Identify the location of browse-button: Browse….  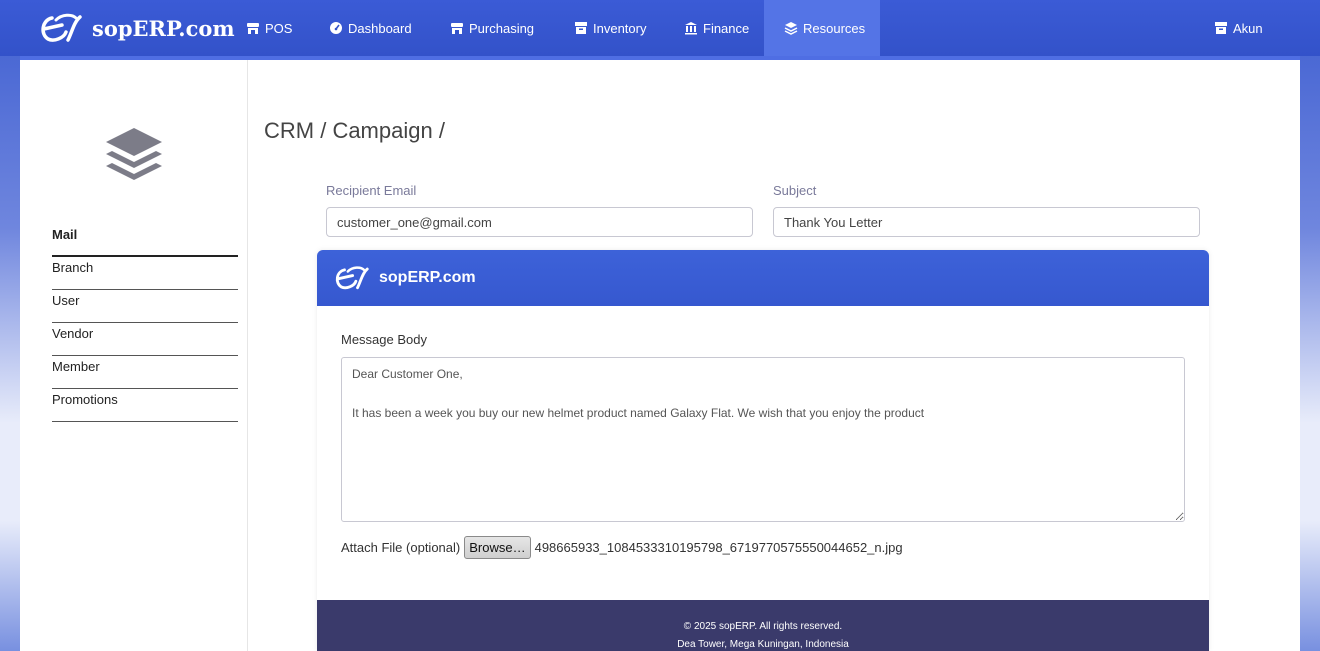
(497, 547).